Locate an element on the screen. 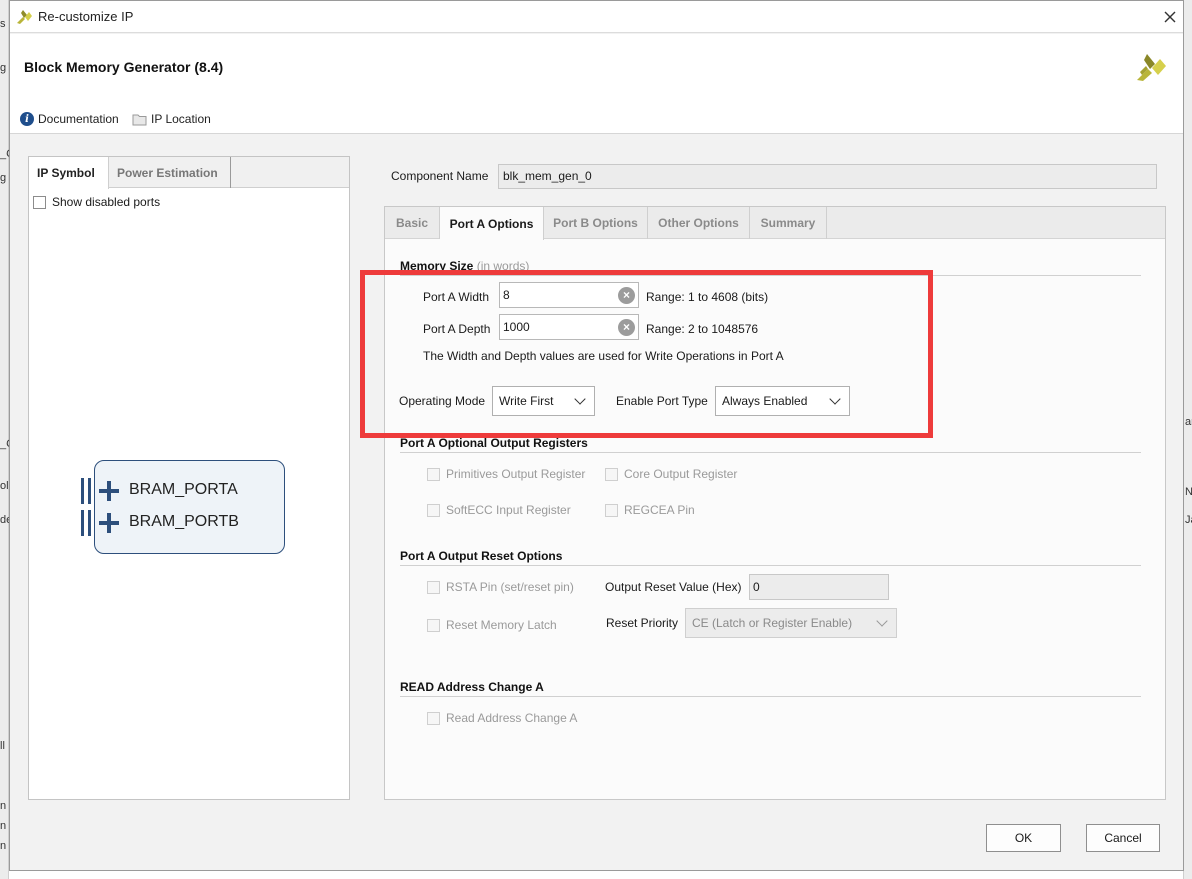 The image size is (1192, 879). primitives-output-register-checkbox is located at coordinates (433, 474).